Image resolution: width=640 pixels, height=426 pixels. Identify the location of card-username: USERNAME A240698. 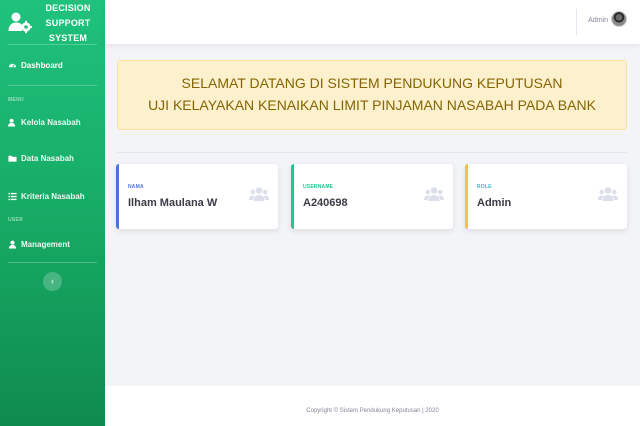
(372, 196).